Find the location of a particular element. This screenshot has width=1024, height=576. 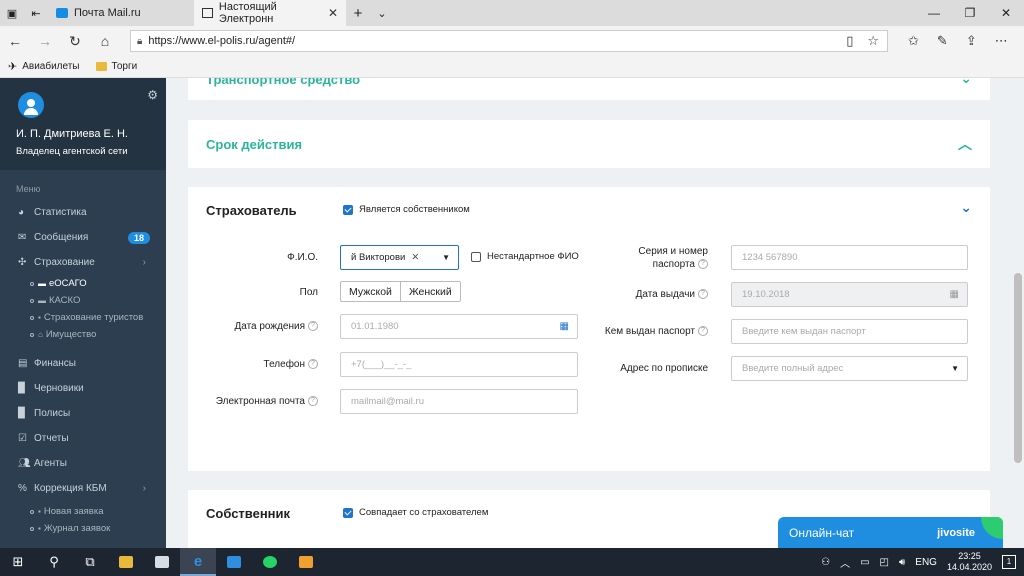

page-scrollbar is located at coordinates (1018, 313).